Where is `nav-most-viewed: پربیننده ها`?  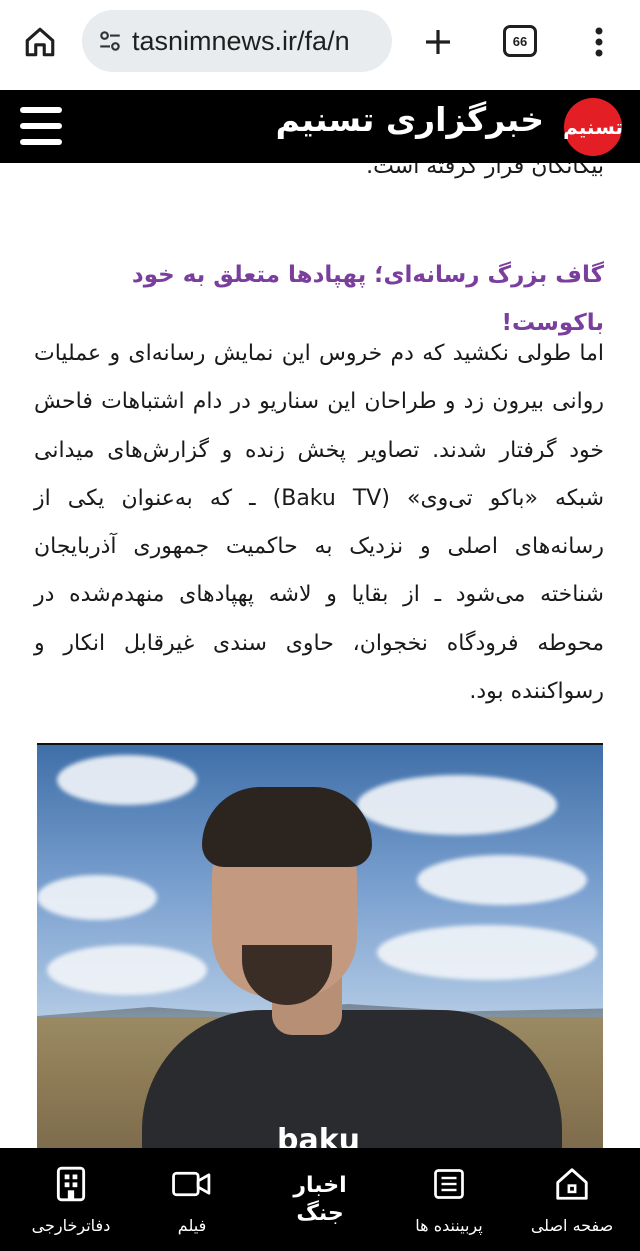 nav-most-viewed: پربیننده ها is located at coordinates (449, 1199).